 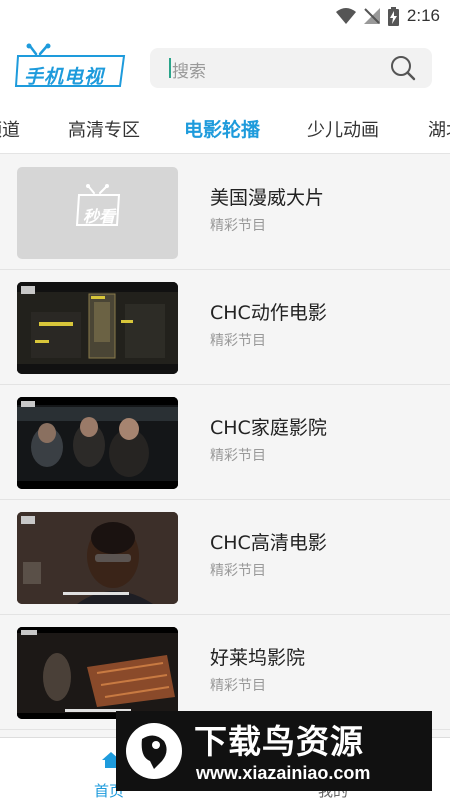 I want to click on tab-hubei: 湖北, so click(x=439, y=129).